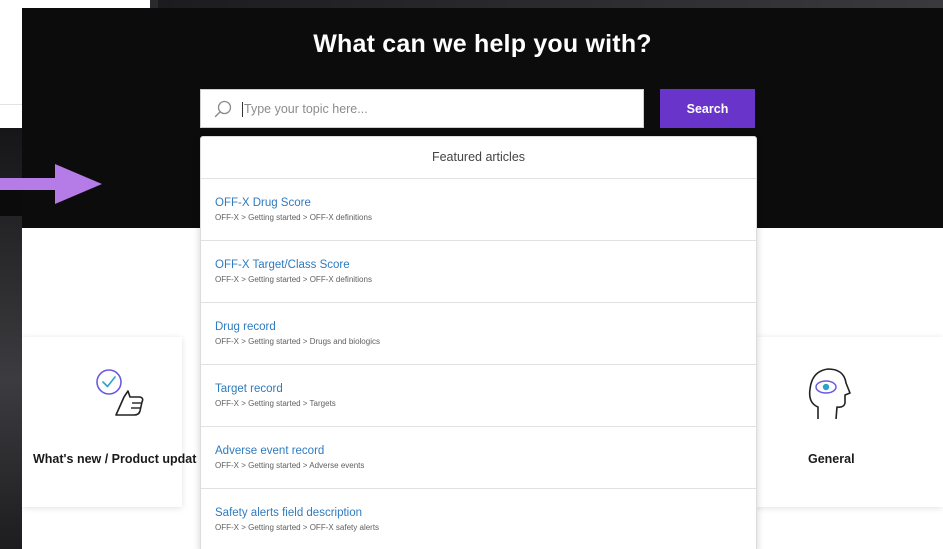 Image resolution: width=943 pixels, height=549 pixels. What do you see at coordinates (485, 203) in the screenshot?
I see `article-title: OFF-X Drug Score` at bounding box center [485, 203].